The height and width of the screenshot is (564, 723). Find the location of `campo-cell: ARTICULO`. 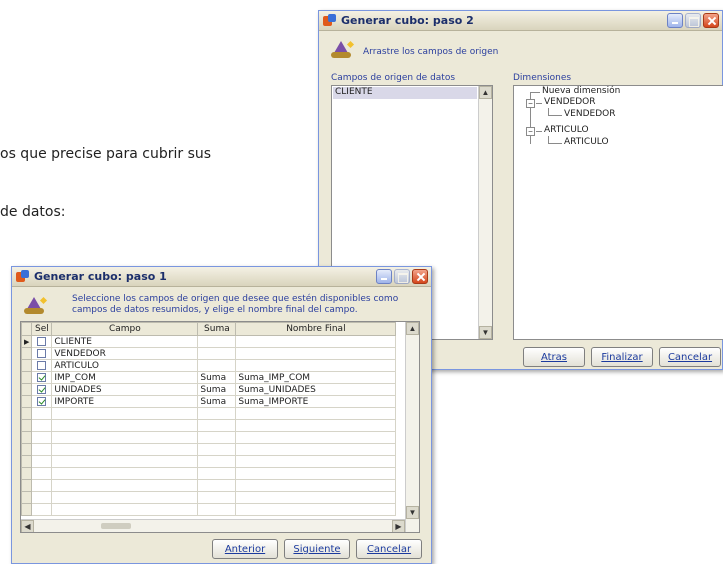

campo-cell: ARTICULO is located at coordinates (125, 365).